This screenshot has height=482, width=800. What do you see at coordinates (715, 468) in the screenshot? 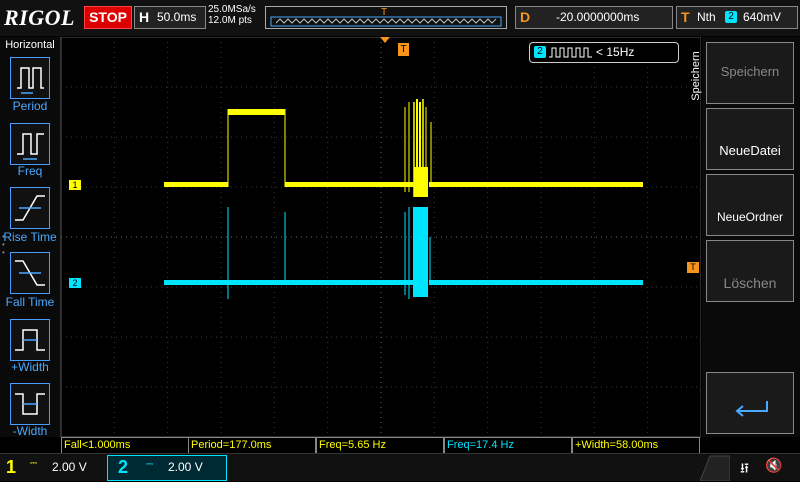
I see `bottom-corner-decoration-icon` at bounding box center [715, 468].